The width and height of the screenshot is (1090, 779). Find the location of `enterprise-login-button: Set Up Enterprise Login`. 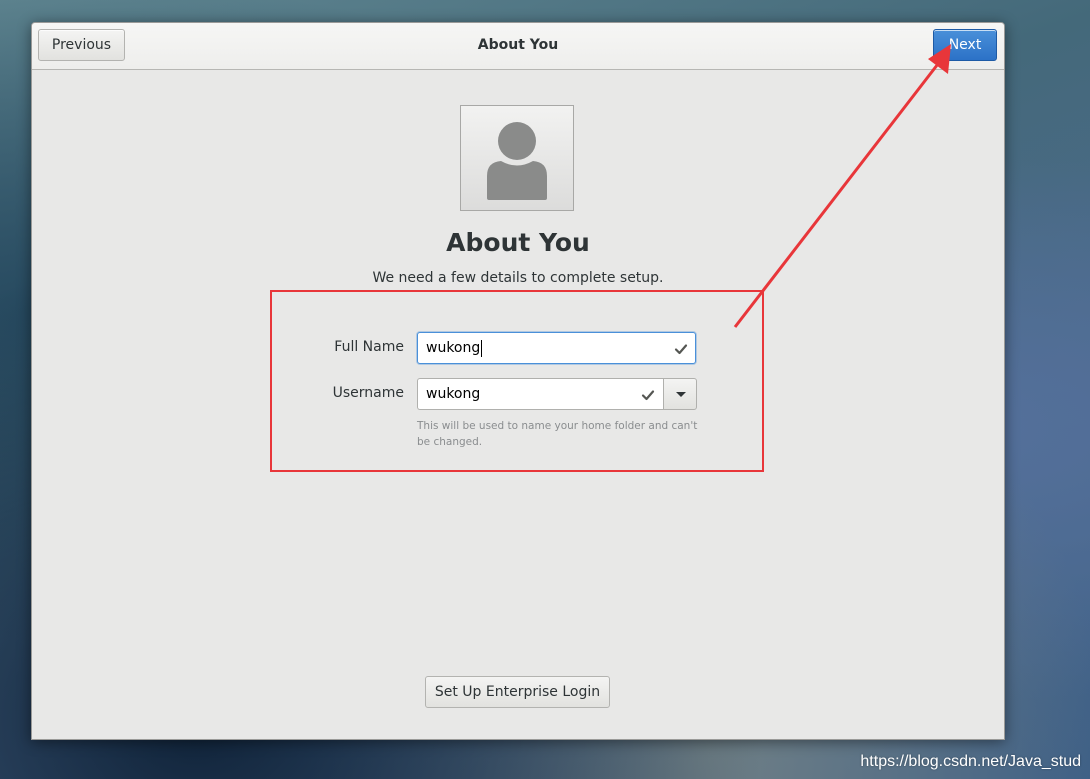

enterprise-login-button: Set Up Enterprise Login is located at coordinates (517, 692).